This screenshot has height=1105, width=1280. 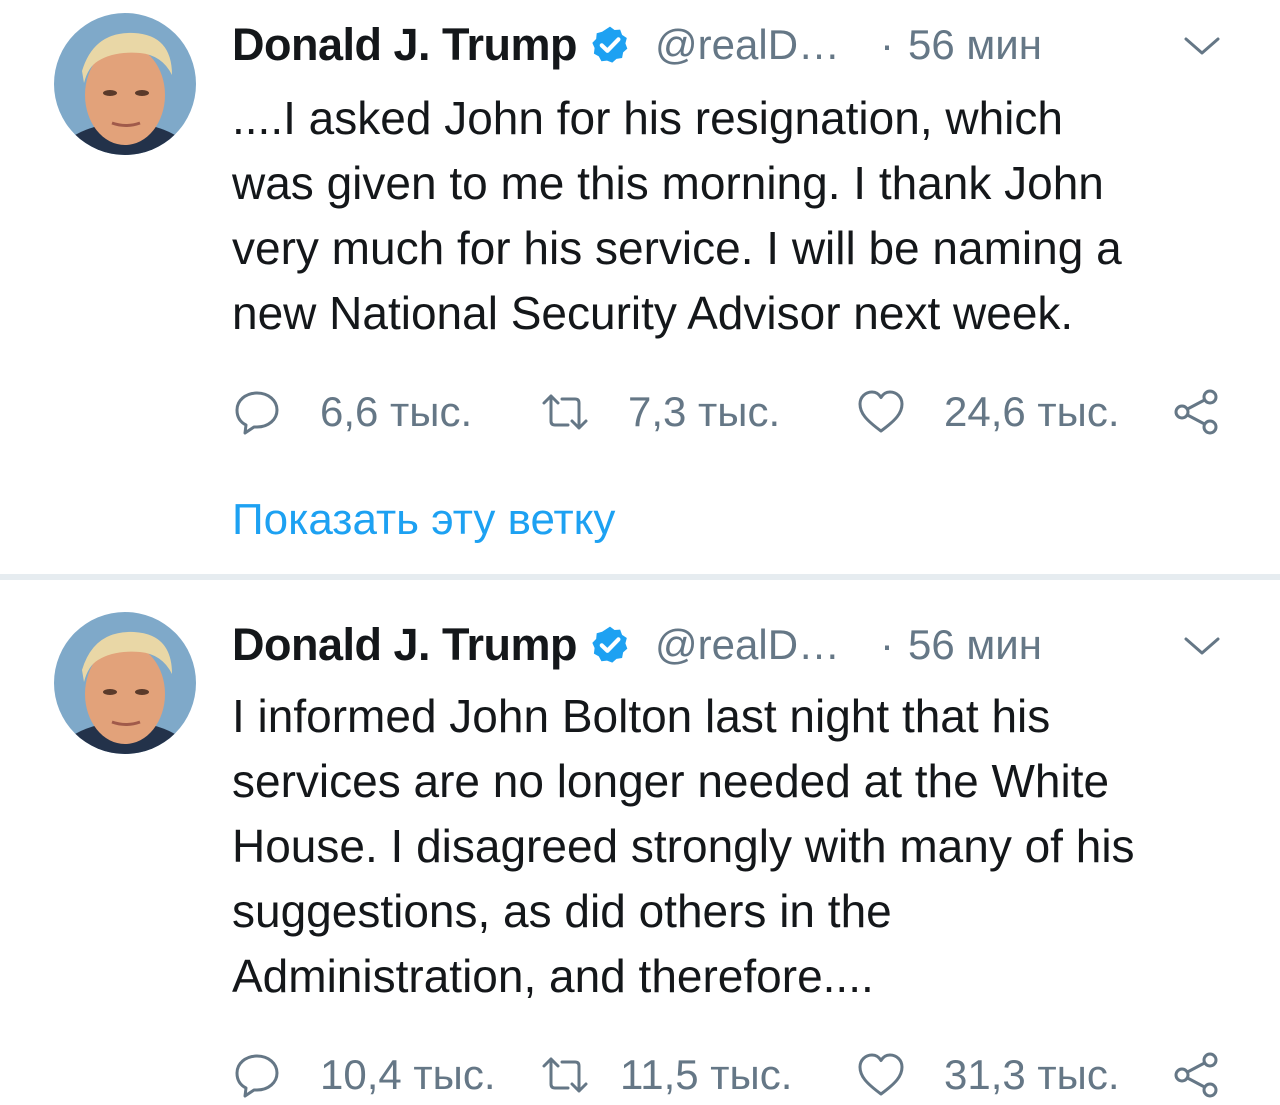 I want to click on like-button: 24,6 тыс., so click(x=988, y=412).